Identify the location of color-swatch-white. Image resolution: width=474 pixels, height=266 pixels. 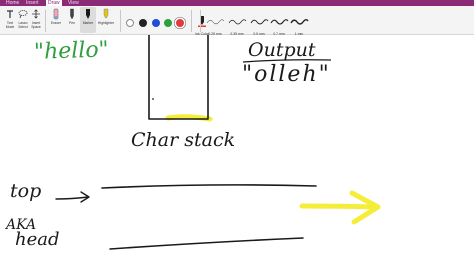
(130, 23).